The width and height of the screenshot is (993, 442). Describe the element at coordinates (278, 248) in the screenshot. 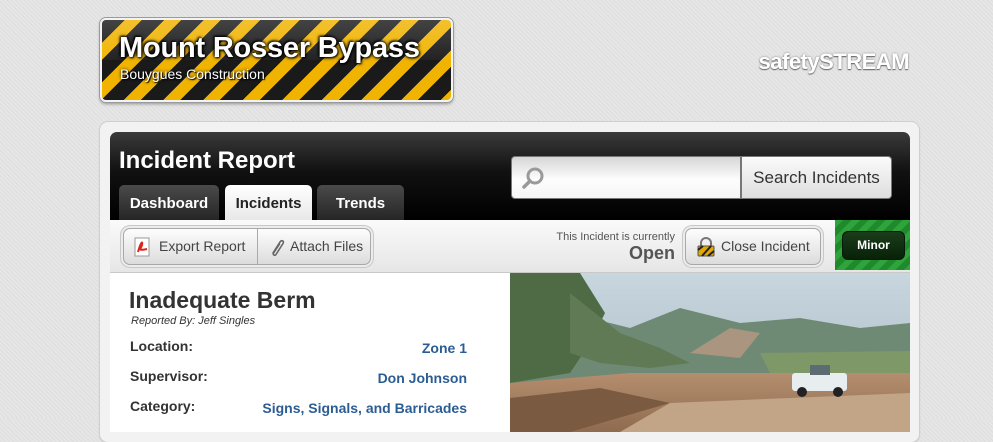

I see `paperclip-icon` at that location.